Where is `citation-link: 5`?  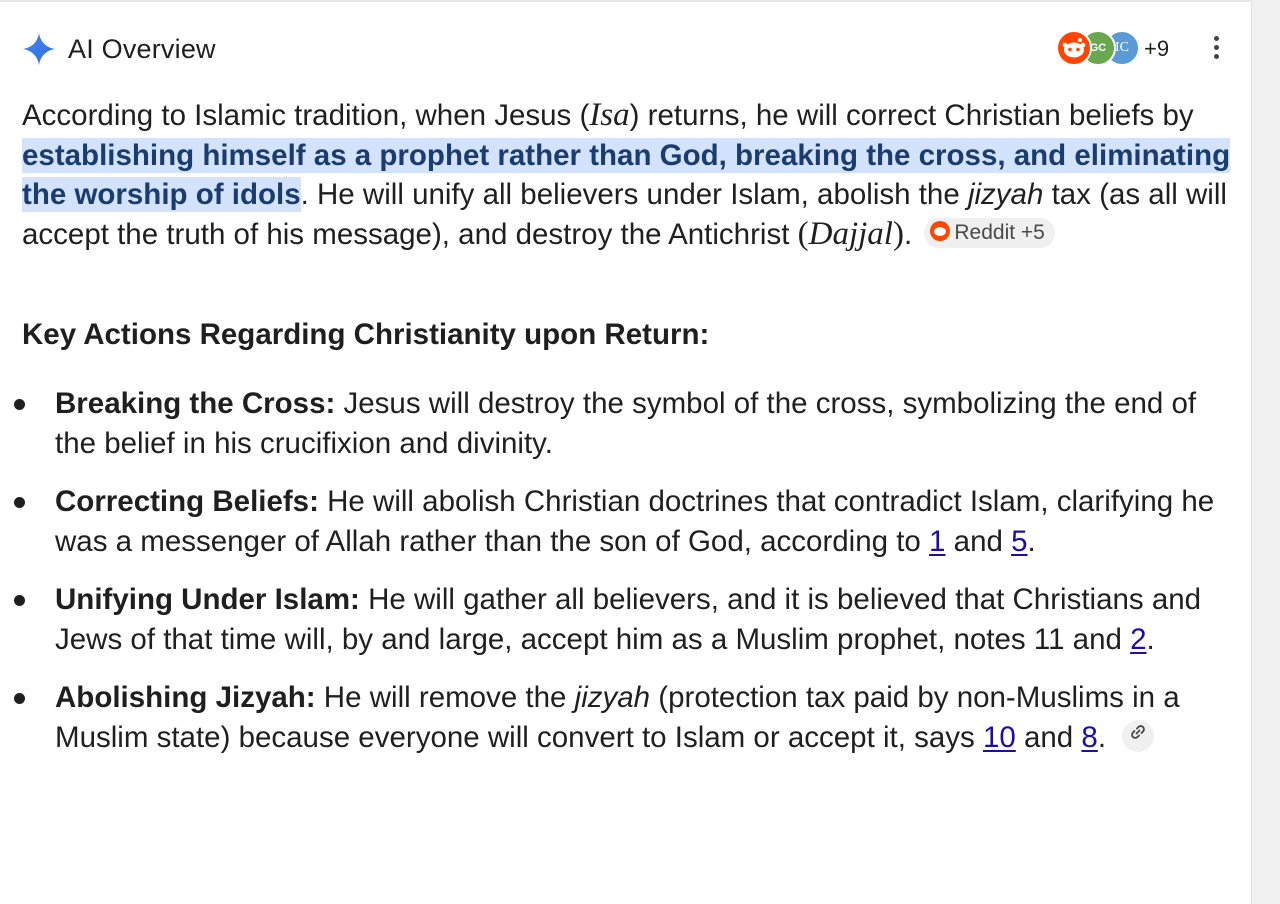 citation-link: 5 is located at coordinates (1019, 541).